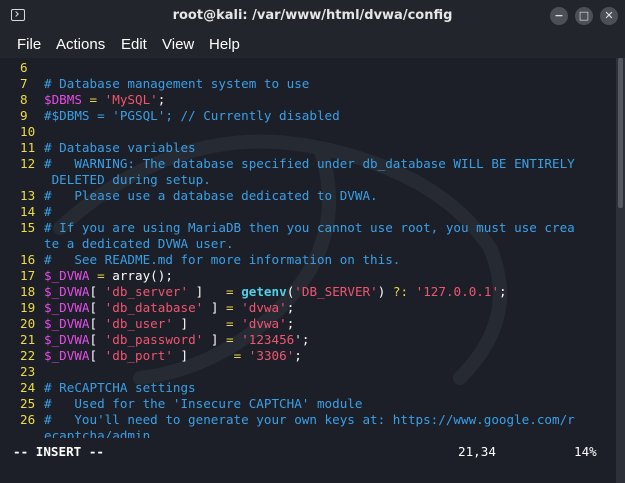 Image resolution: width=625 pixels, height=483 pixels. Describe the element at coordinates (63, 99) in the screenshot. I see `code-token: $DBMS` at that location.